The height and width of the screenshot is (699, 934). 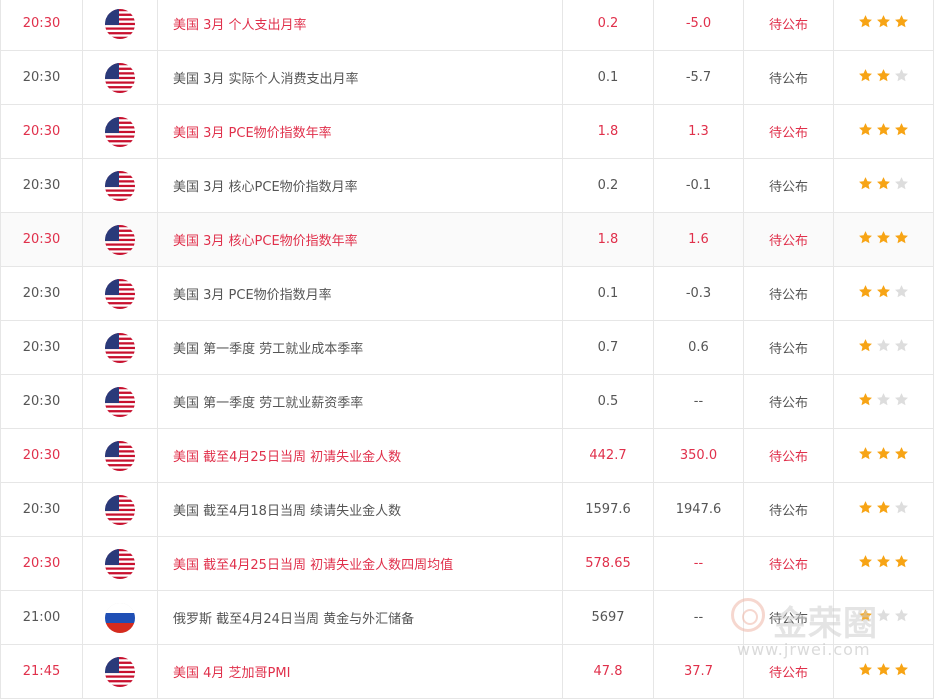 I want to click on previous-value: 1.8, so click(x=608, y=239).